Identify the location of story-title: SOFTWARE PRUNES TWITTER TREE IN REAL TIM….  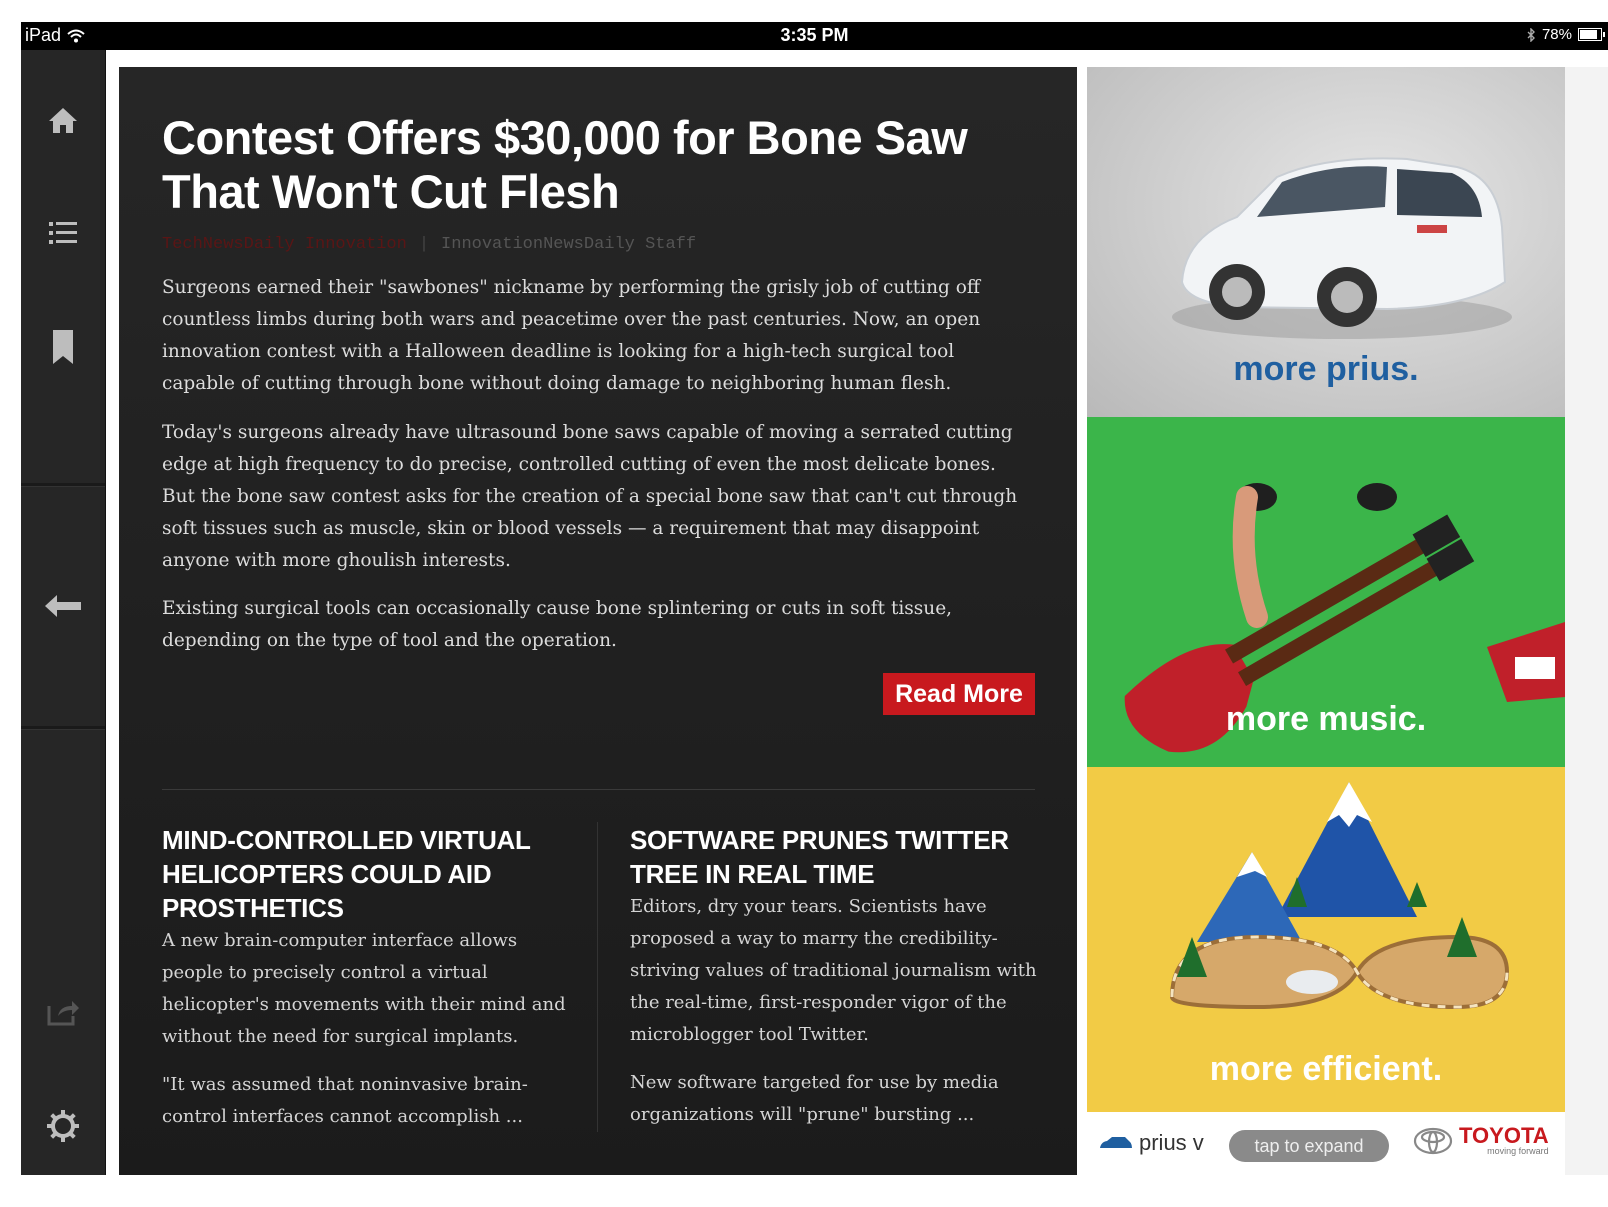
(835, 857).